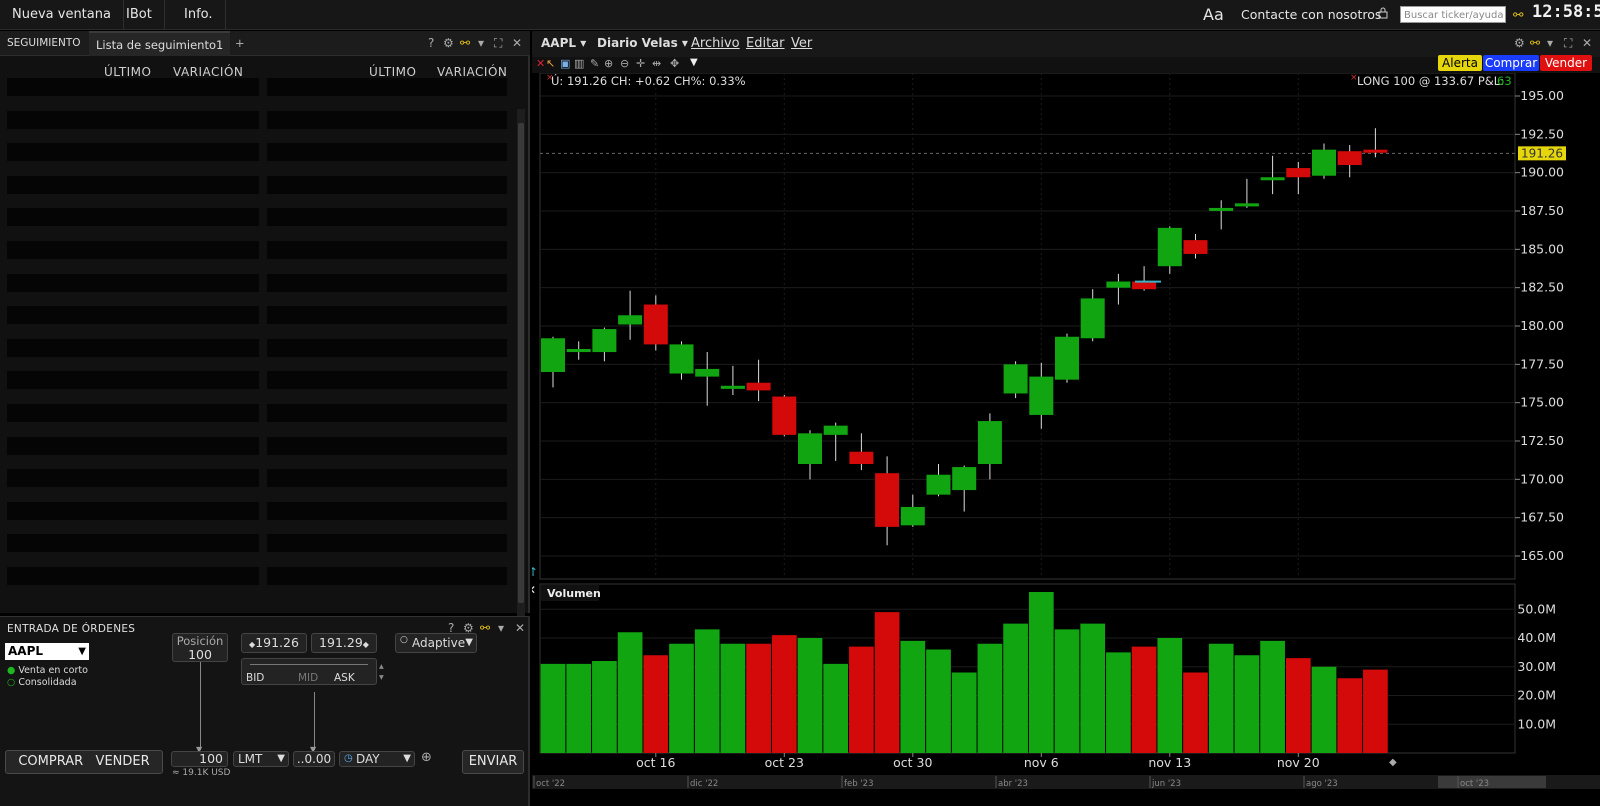  What do you see at coordinates (392, 72) in the screenshot?
I see `col-last-header-2: ÚLTIMO` at bounding box center [392, 72].